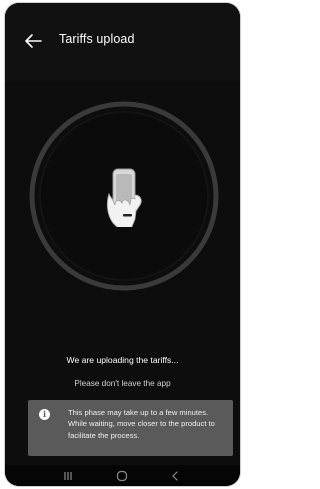  I want to click on system-navigation-bar, so click(122, 475).